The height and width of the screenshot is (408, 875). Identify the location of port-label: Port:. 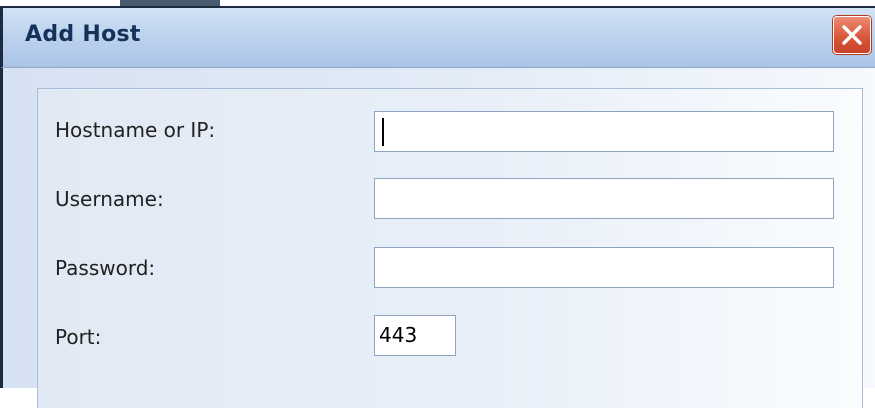
(78, 337).